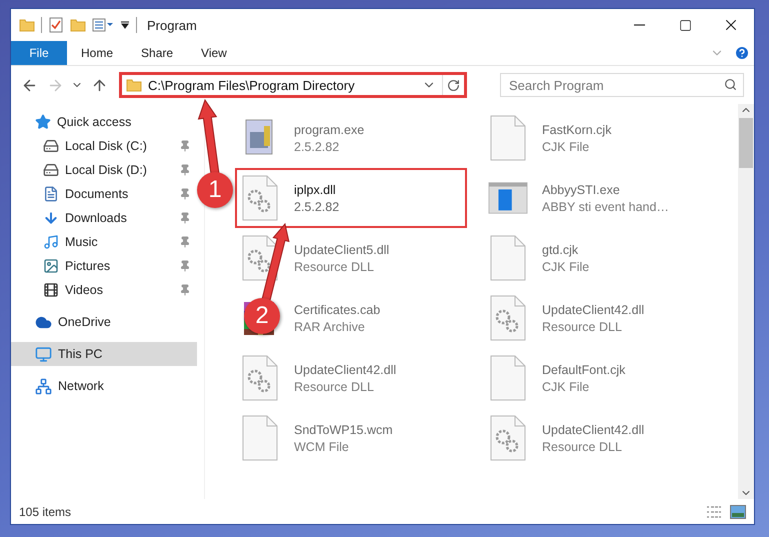 The height and width of the screenshot is (537, 769). I want to click on ribbon-tab: Share, so click(157, 53).